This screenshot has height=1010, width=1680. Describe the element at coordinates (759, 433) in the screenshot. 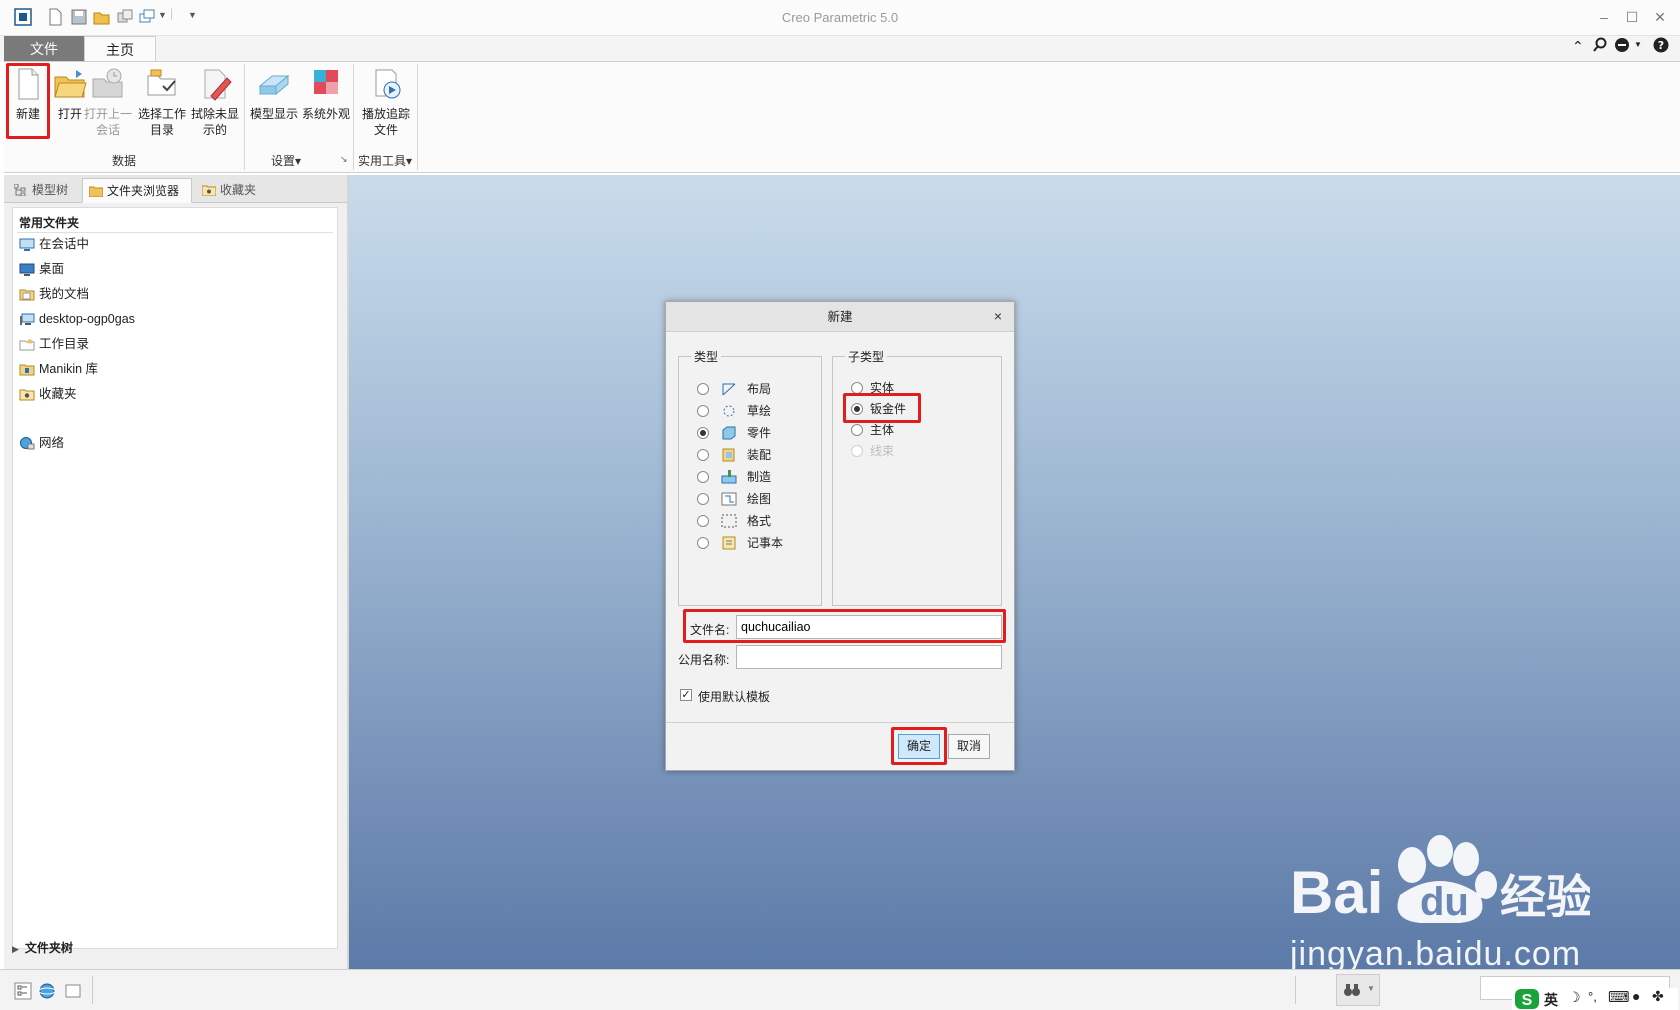

I see `type-label: 零件` at that location.